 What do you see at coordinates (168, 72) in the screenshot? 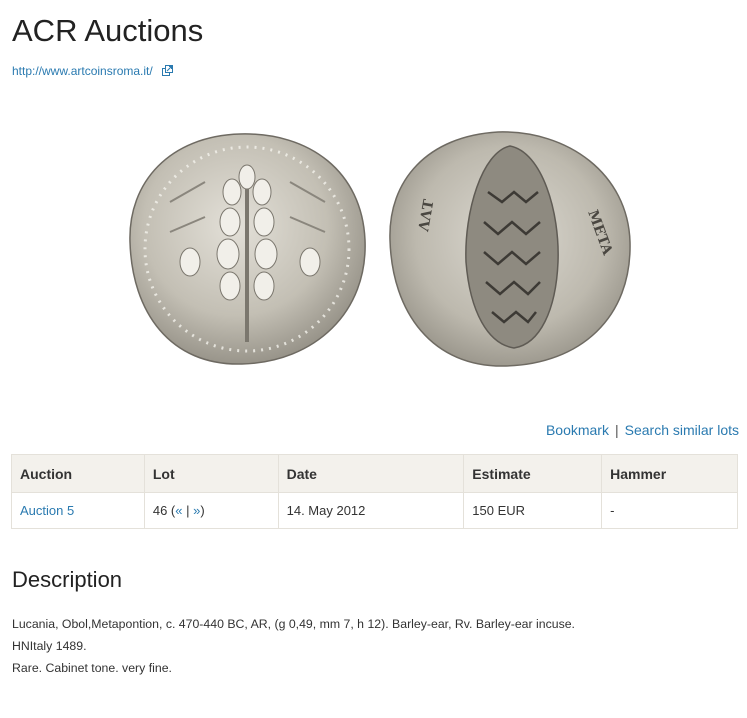
I see `external-link-icon` at bounding box center [168, 72].